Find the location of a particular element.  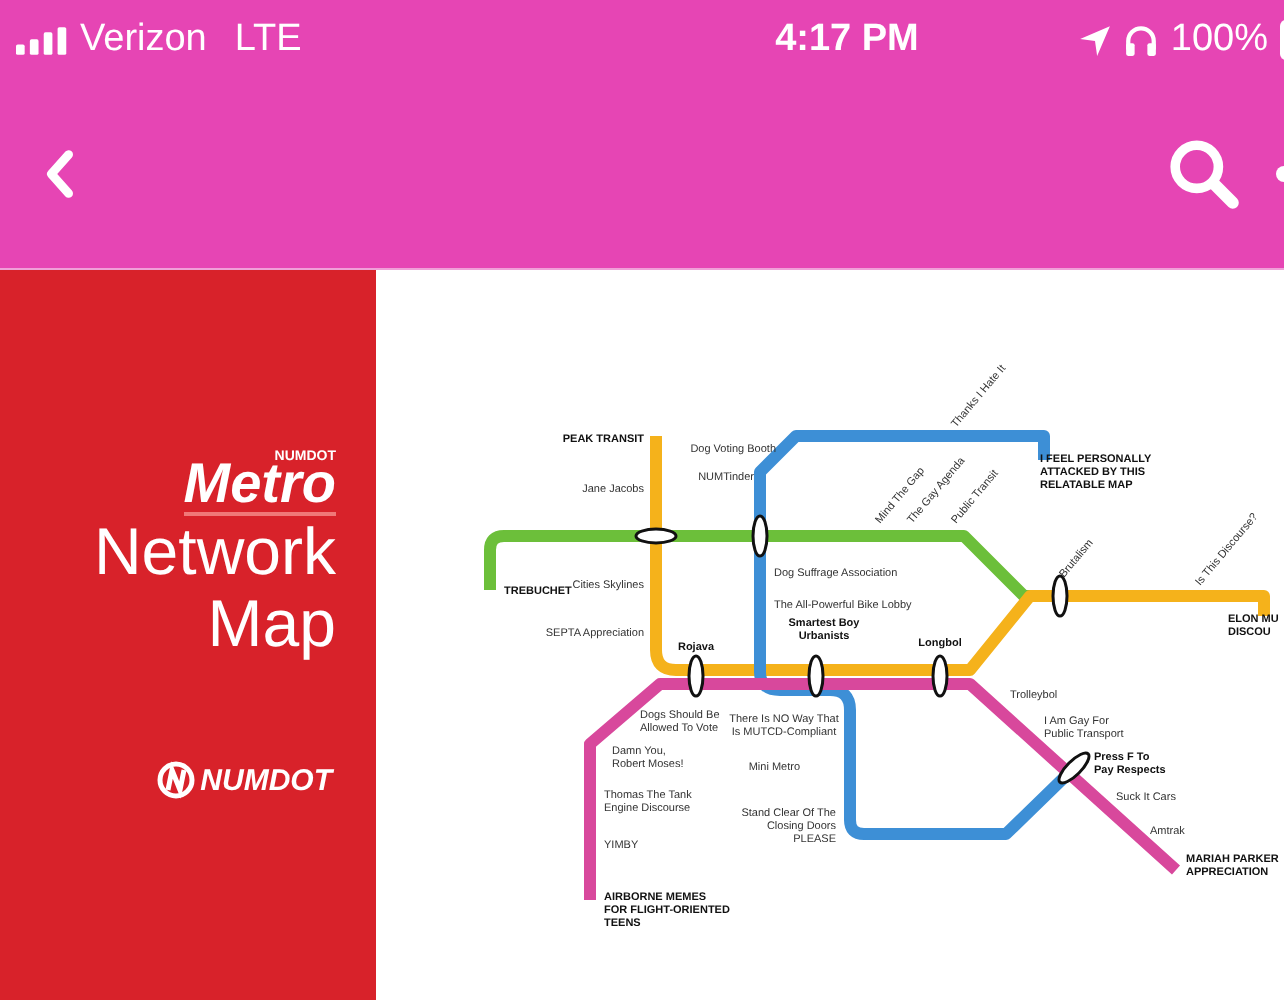

logo-mark-icon is located at coordinates (176, 780).